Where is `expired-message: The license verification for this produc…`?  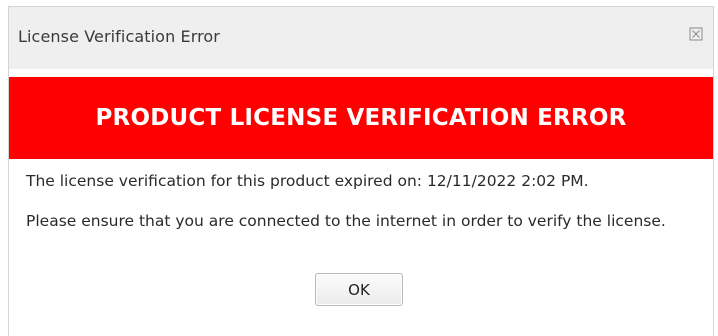
expired-message: The license verification for this produc… is located at coordinates (307, 181).